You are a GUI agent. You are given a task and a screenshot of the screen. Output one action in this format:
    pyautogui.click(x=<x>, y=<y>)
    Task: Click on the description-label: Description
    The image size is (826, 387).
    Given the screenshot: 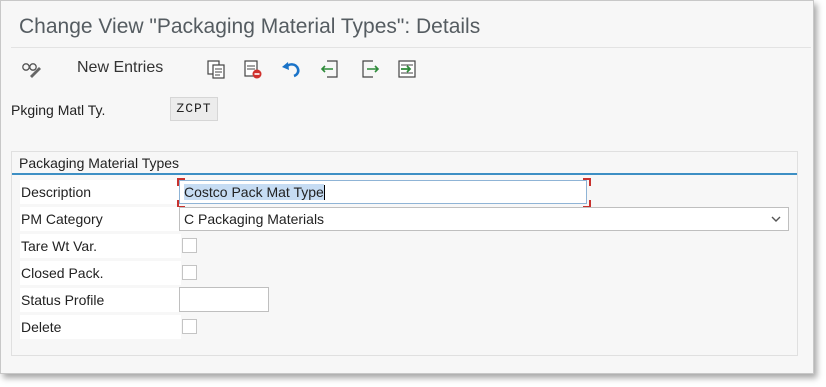 What is the action you would take?
    pyautogui.click(x=100, y=192)
    